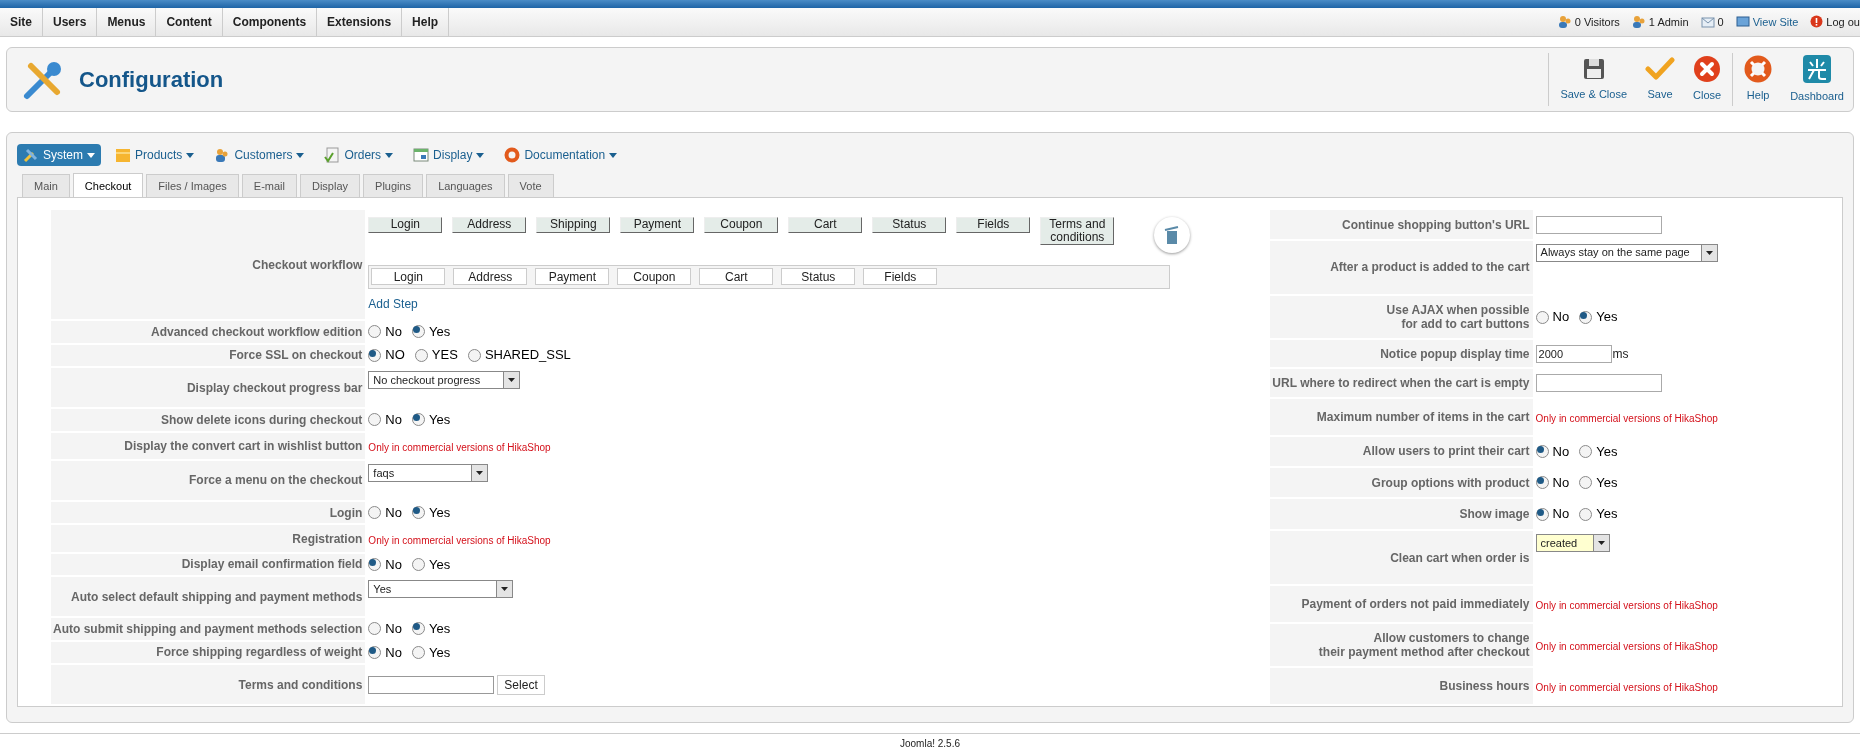  I want to click on setting-label: Show image, so click(1401, 514).